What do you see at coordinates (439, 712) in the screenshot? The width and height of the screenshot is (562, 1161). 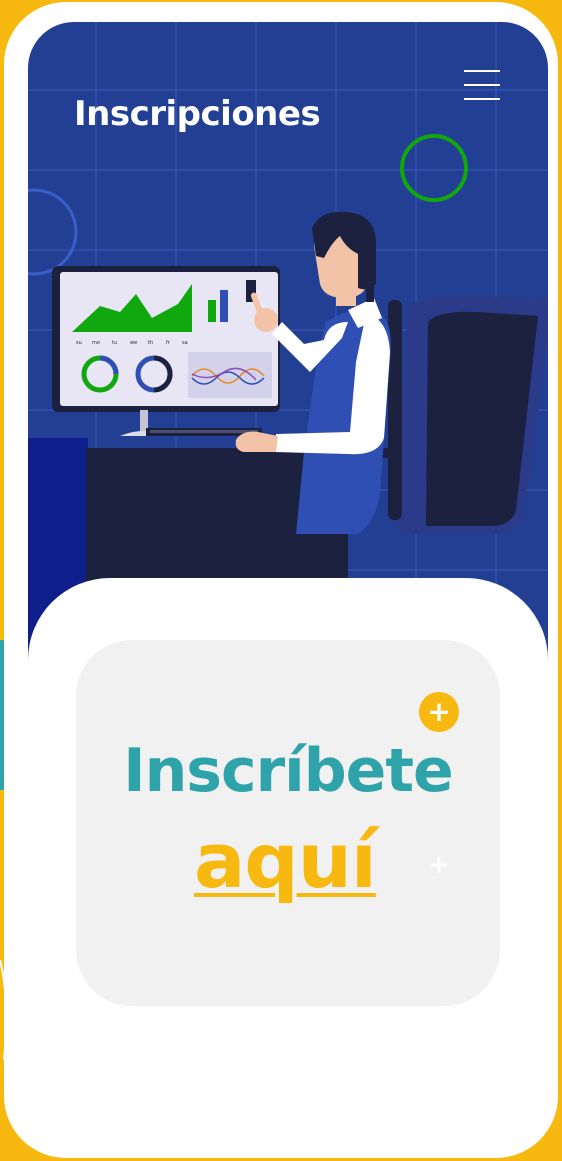 I see `plus-icon: +` at bounding box center [439, 712].